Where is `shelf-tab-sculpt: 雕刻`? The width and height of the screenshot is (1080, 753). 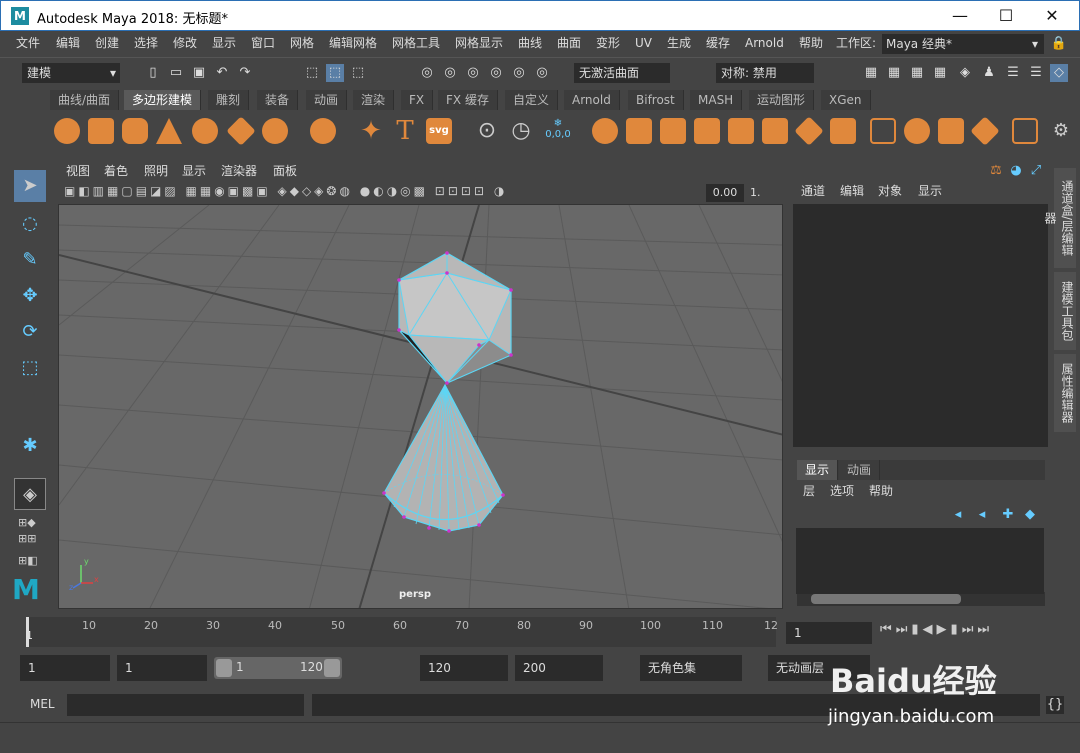 shelf-tab-sculpt: 雕刻 is located at coordinates (229, 100).